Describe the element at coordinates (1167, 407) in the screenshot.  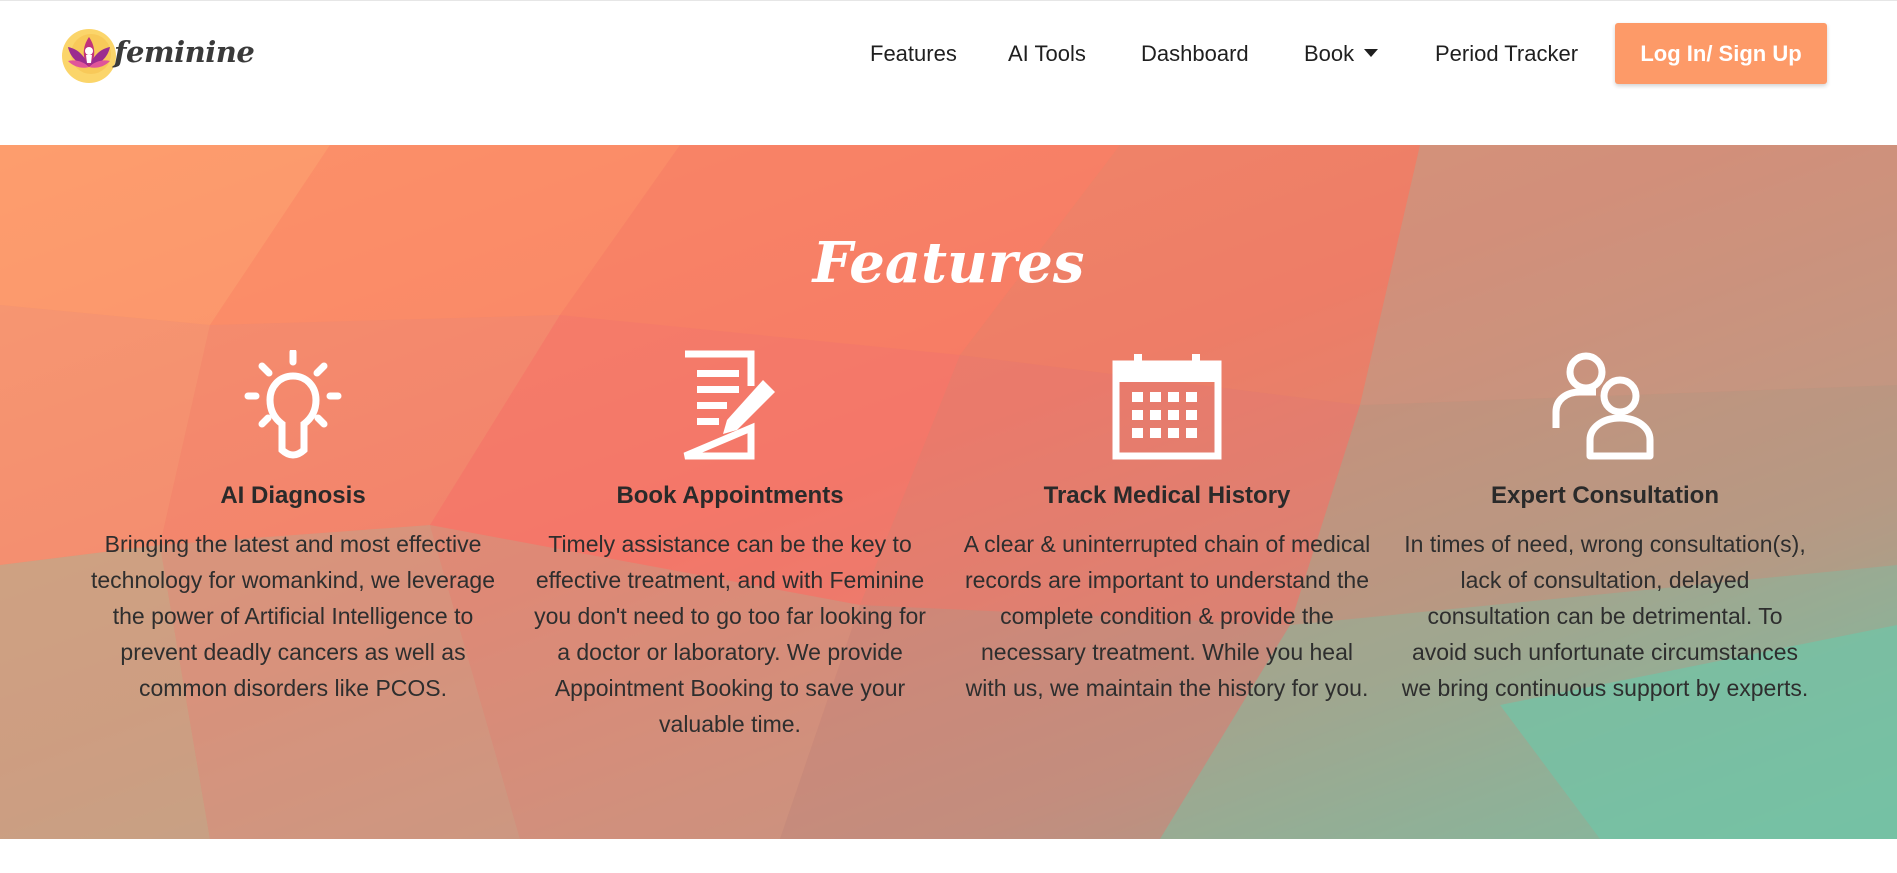
I see `calendar-icon` at that location.